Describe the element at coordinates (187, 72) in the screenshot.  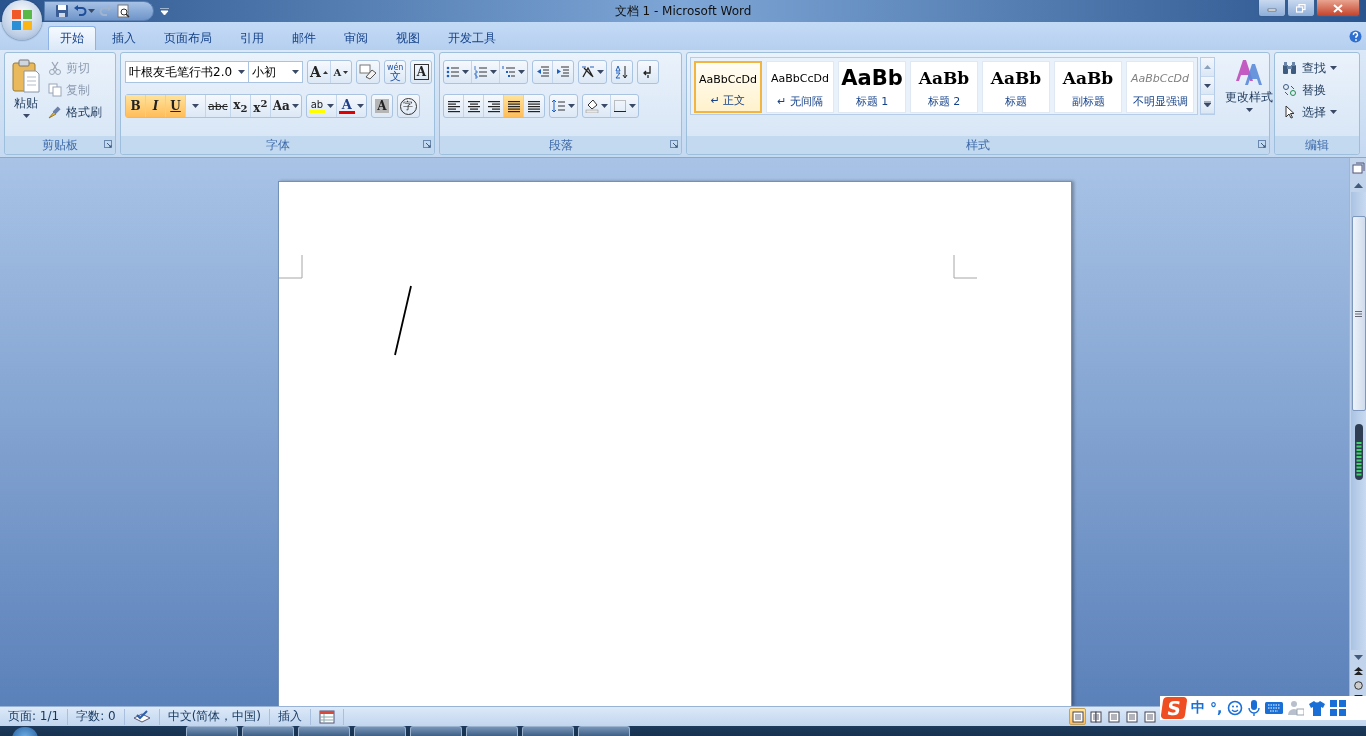
I see `font-name-field: 叶根友毛笔行书2.0` at that location.